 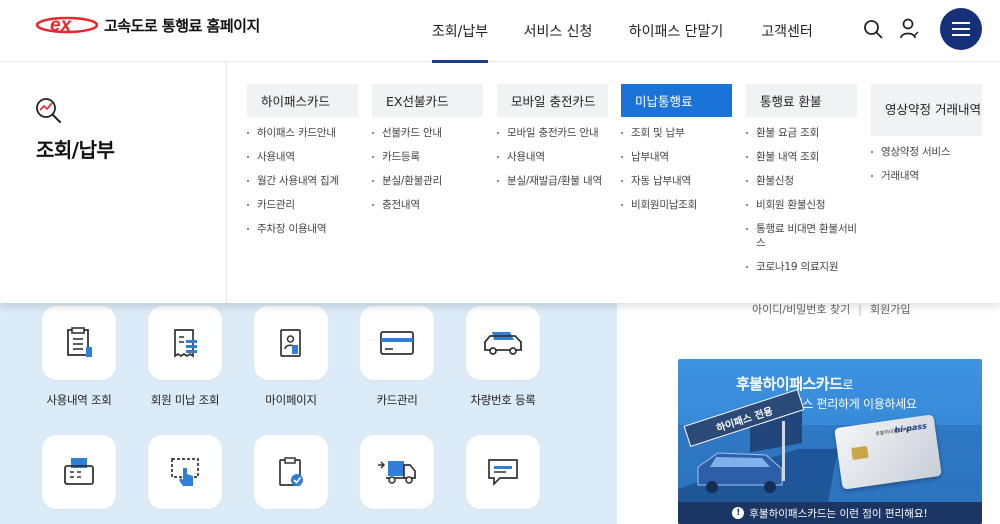 I want to click on quick-card-management: 카드관리, so click(x=397, y=357).